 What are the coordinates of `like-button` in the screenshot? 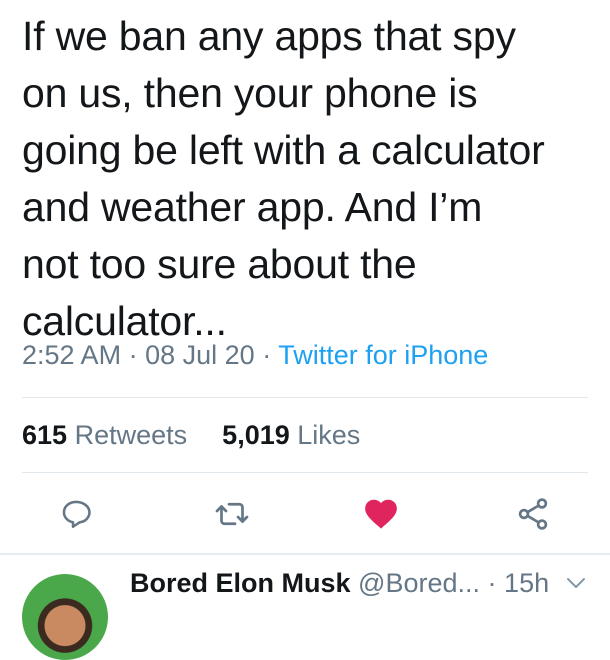 It's located at (381, 514).